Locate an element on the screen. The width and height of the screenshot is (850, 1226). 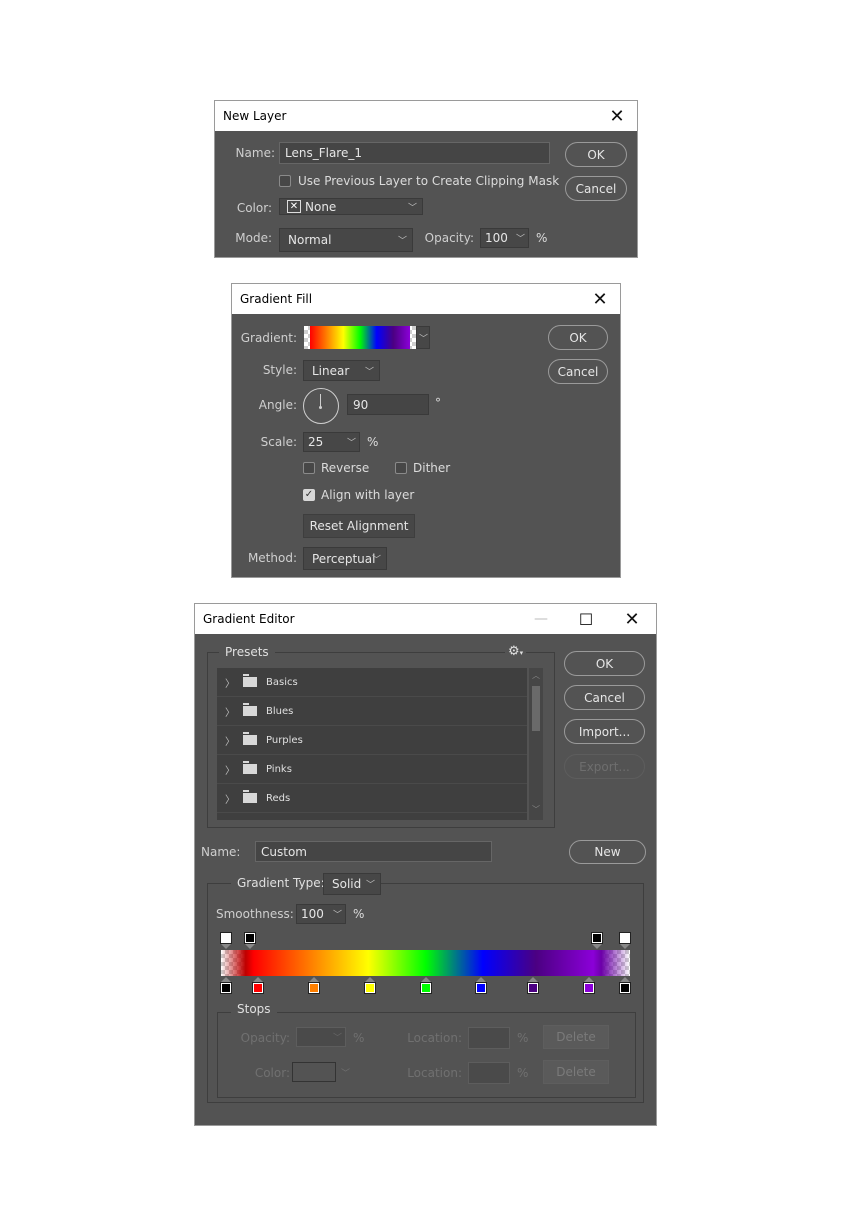
preset-folder: 〉 Blues is located at coordinates (372, 711).